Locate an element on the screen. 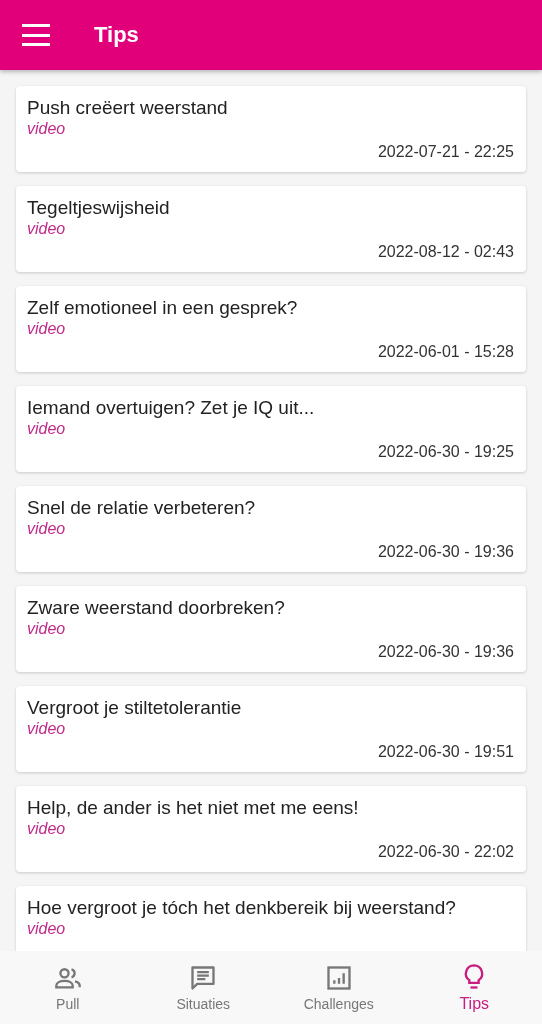 The width and height of the screenshot is (542, 1024). tip-title: Push creëert weerstand is located at coordinates (127, 108).